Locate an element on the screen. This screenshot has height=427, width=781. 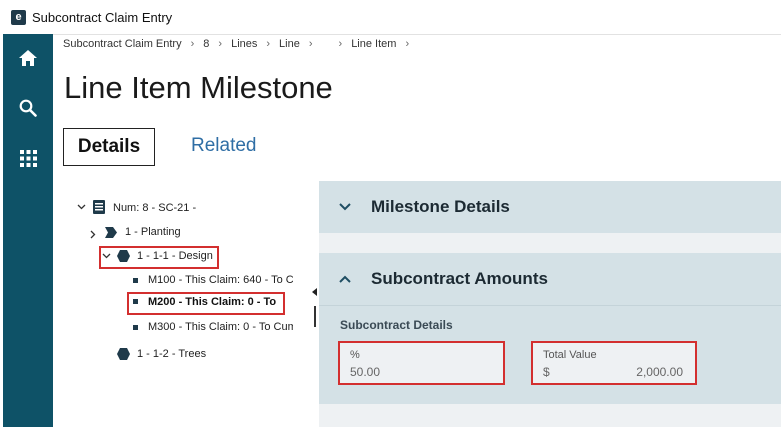
splitter-handle is located at coordinates (315, 316).